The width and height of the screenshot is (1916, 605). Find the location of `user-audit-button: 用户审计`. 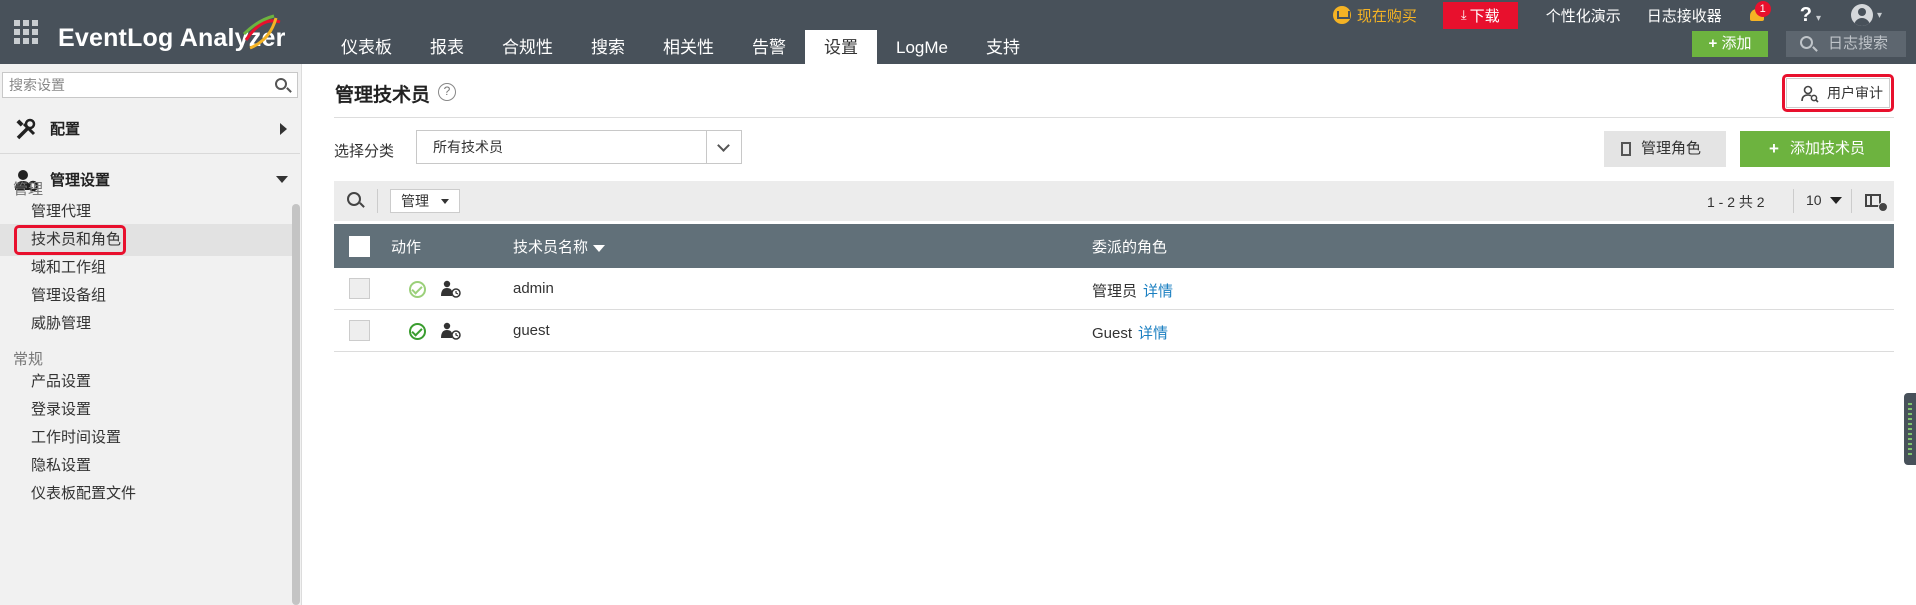

user-audit-button: 用户审计 is located at coordinates (1838, 93).